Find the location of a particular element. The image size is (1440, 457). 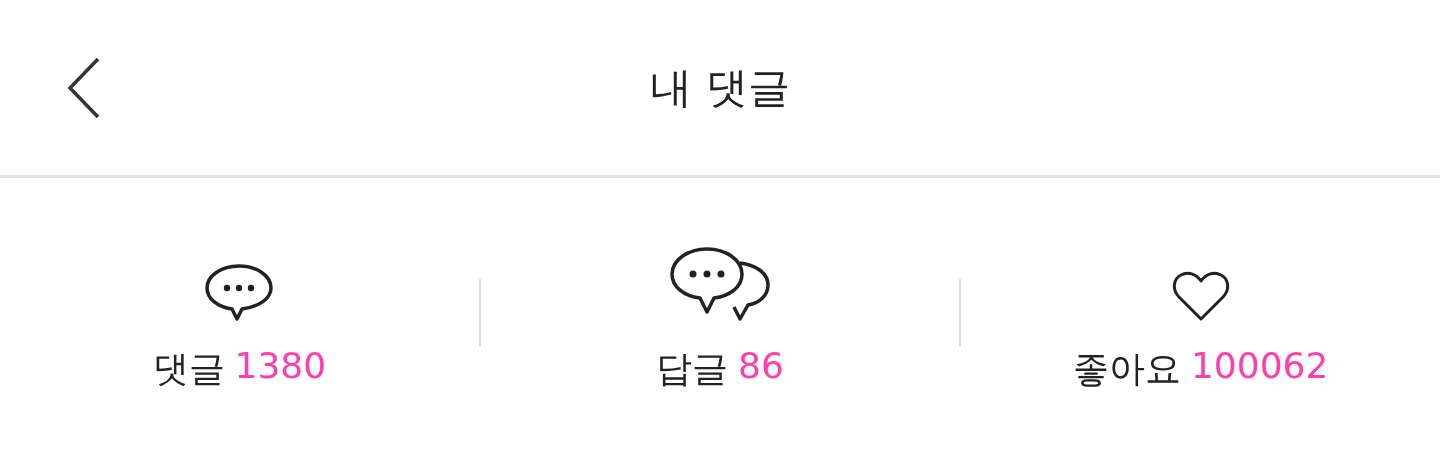

stat-label: 좋아요 is located at coordinates (1126, 368).